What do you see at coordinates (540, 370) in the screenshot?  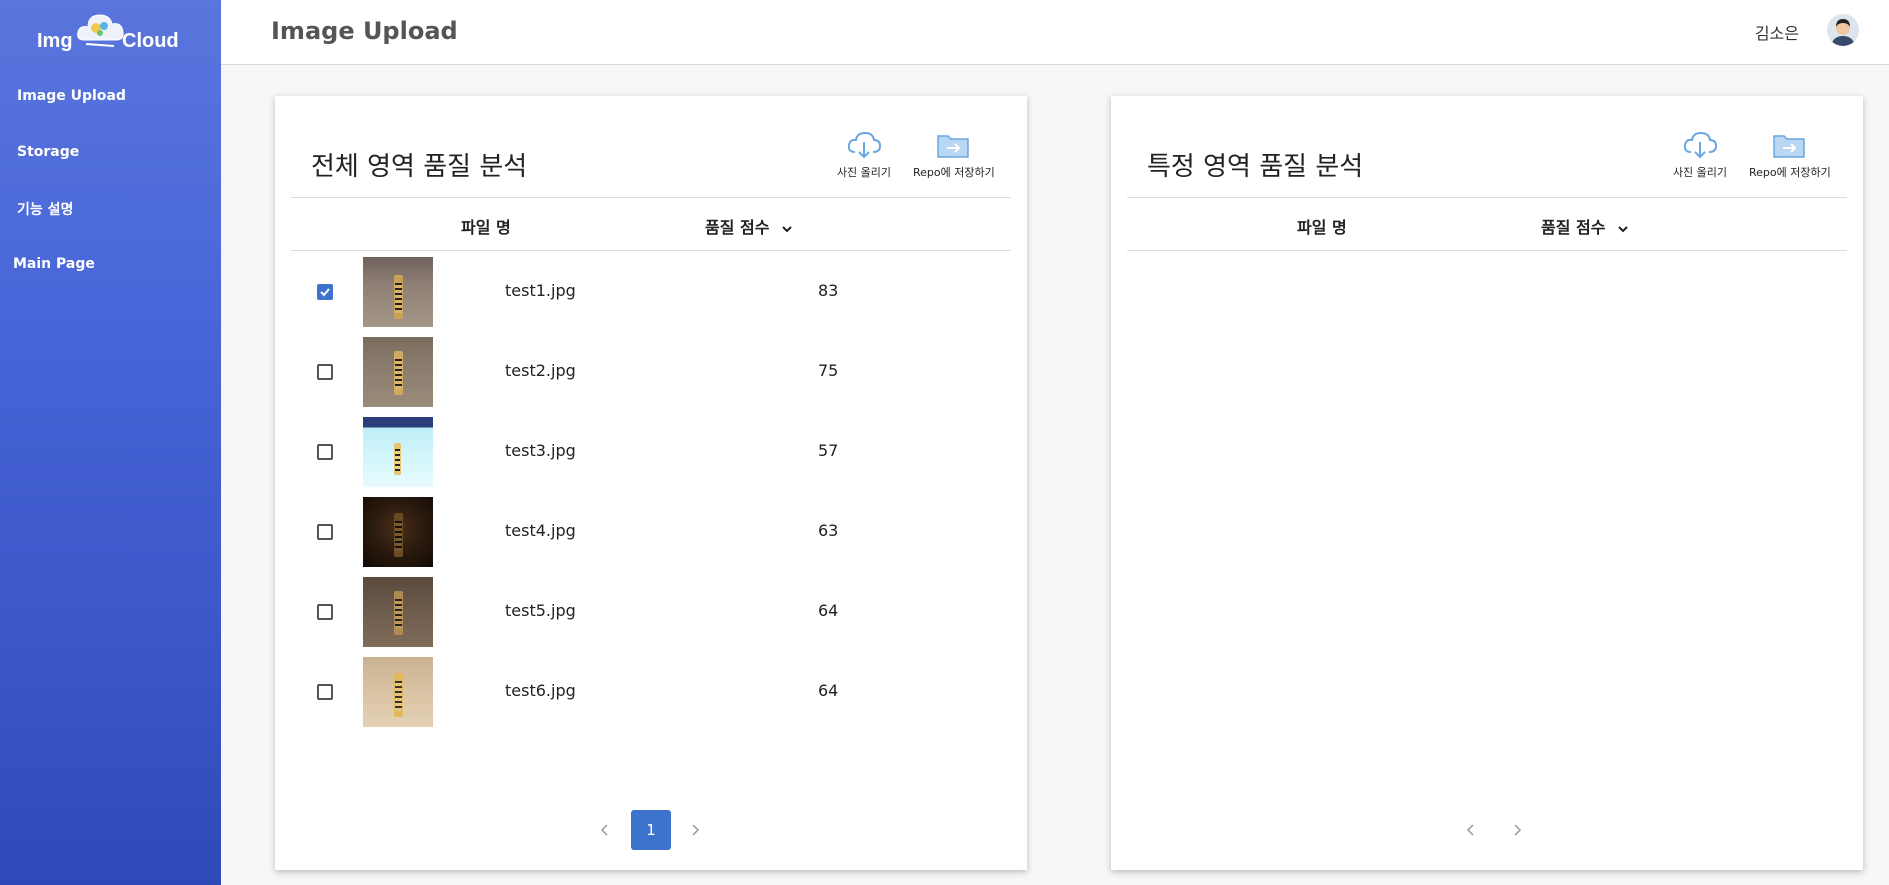 I see `file-name: test2.jpg` at bounding box center [540, 370].